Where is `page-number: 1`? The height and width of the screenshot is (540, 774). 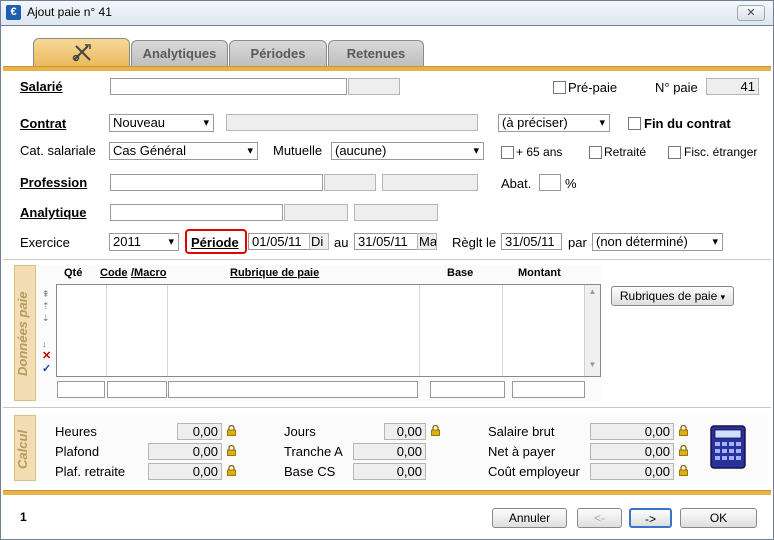
page-number: 1 is located at coordinates (23, 517).